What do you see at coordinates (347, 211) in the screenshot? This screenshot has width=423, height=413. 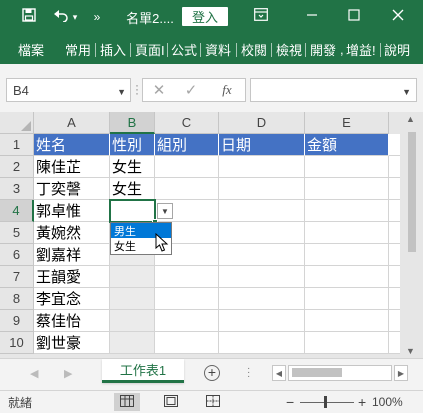 I see `cell-e4` at bounding box center [347, 211].